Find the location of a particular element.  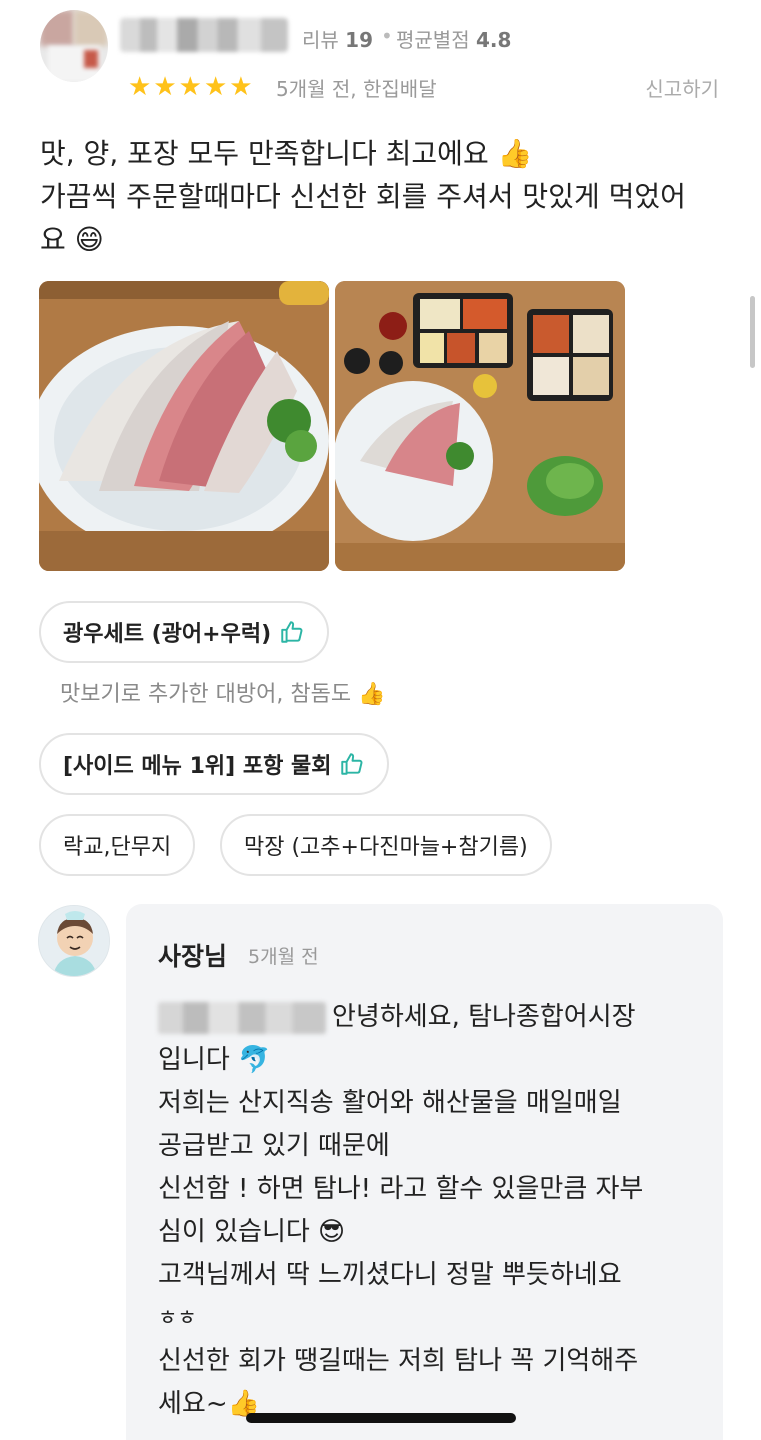

menu-chip-label: 락교,단무지 is located at coordinates (117, 847).